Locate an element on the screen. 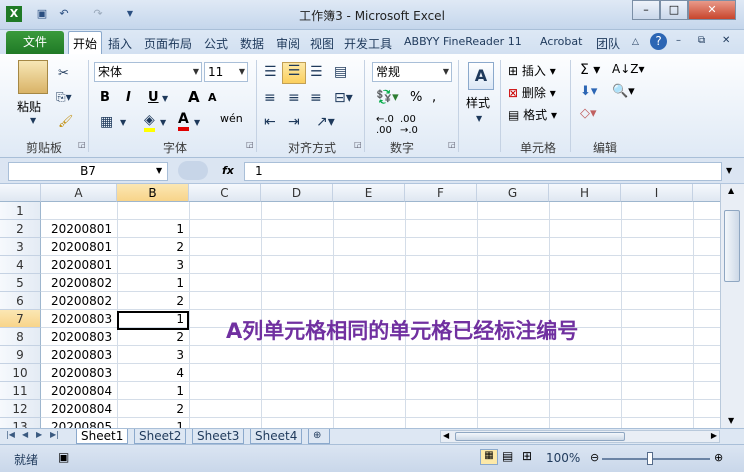 The height and width of the screenshot is (472, 744). increase-indent-icon: ⇥ is located at coordinates (294, 122).